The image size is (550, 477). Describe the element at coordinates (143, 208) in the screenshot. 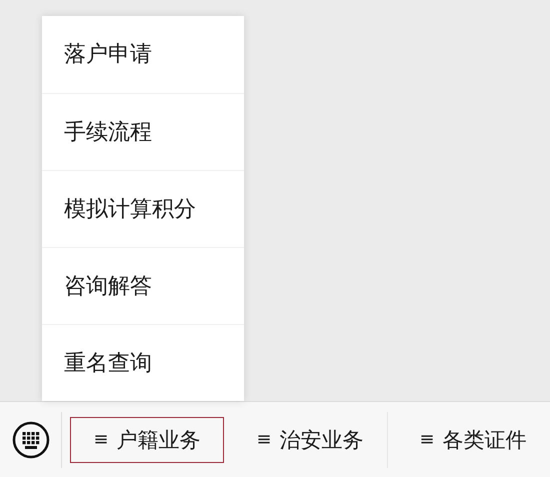

I see `submenu-item: 模拟计算积分` at that location.